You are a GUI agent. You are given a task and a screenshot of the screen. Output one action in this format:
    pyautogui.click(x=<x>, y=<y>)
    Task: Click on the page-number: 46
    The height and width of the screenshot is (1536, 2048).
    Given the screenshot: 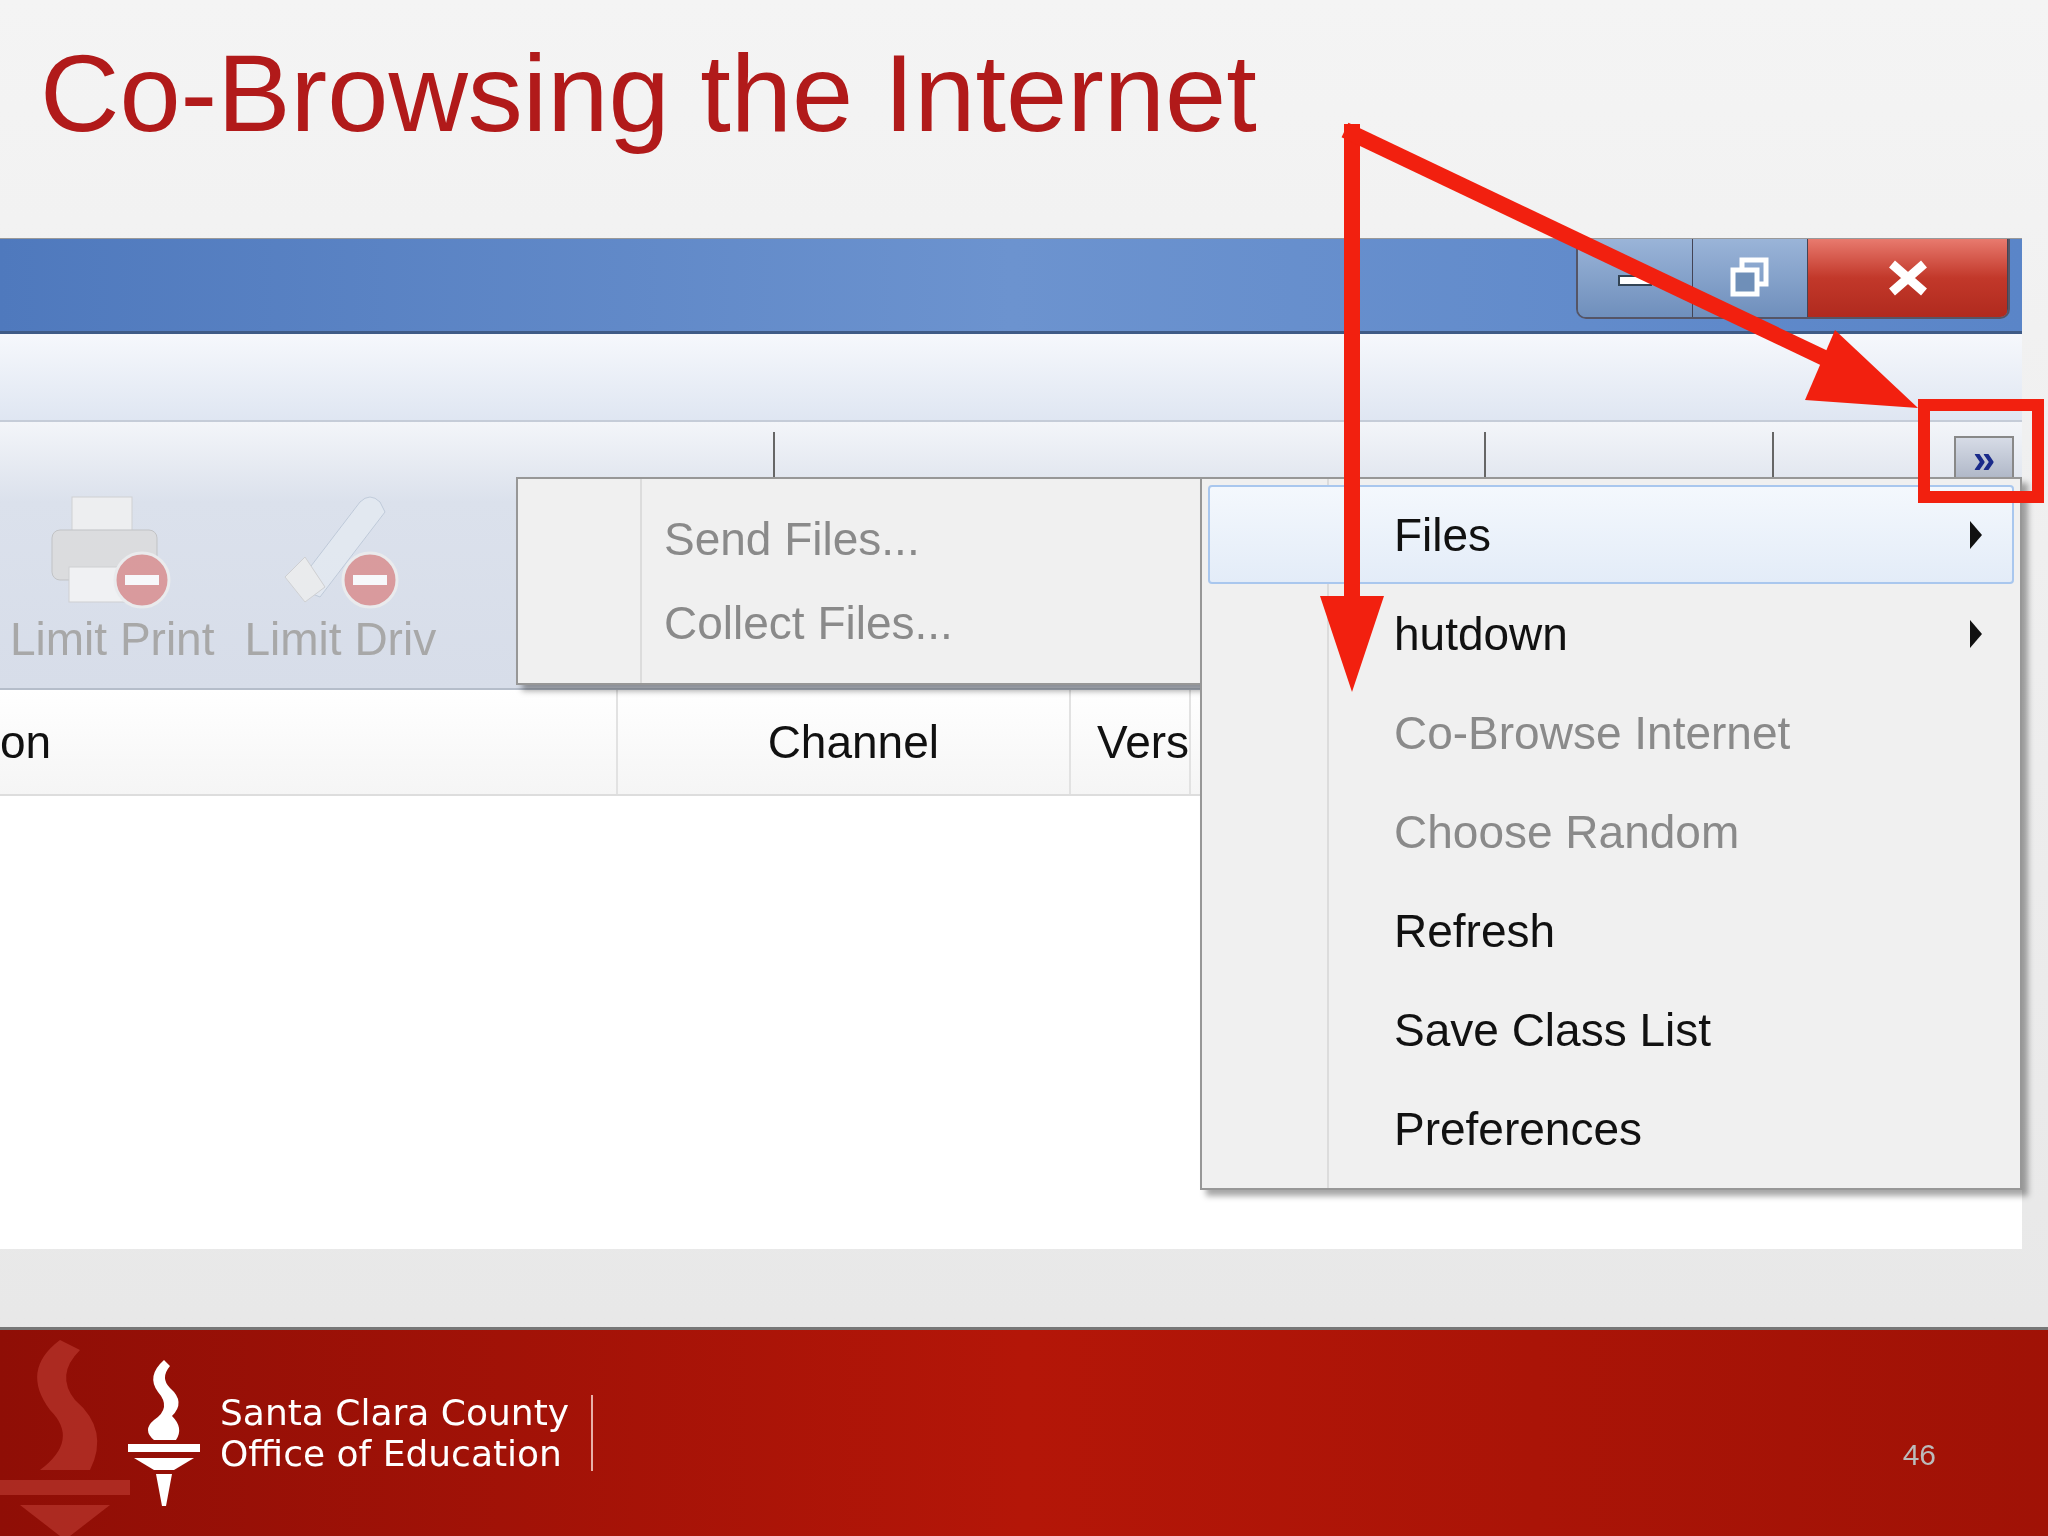 What is the action you would take?
    pyautogui.click(x=1919, y=1454)
    